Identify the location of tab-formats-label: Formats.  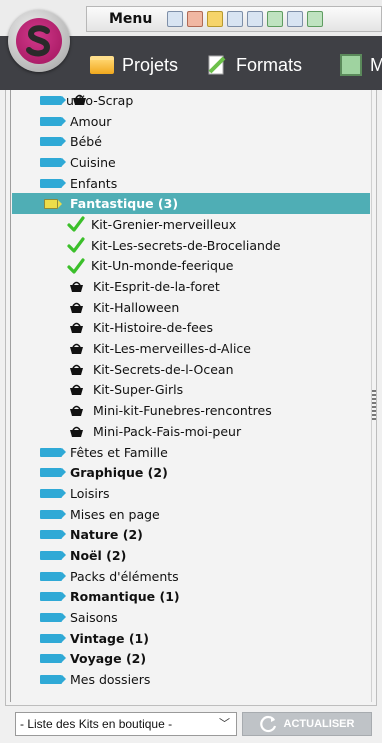
(269, 64).